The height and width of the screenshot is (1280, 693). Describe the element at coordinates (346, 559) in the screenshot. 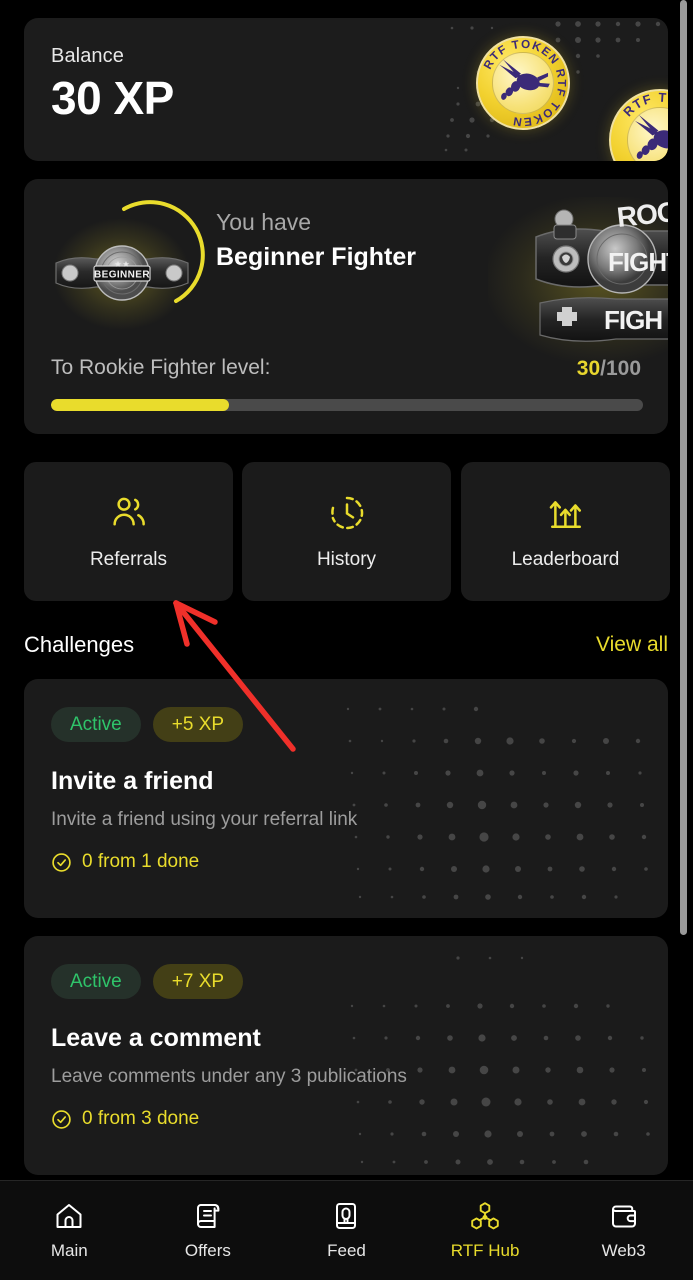

I see `history-label: History` at that location.